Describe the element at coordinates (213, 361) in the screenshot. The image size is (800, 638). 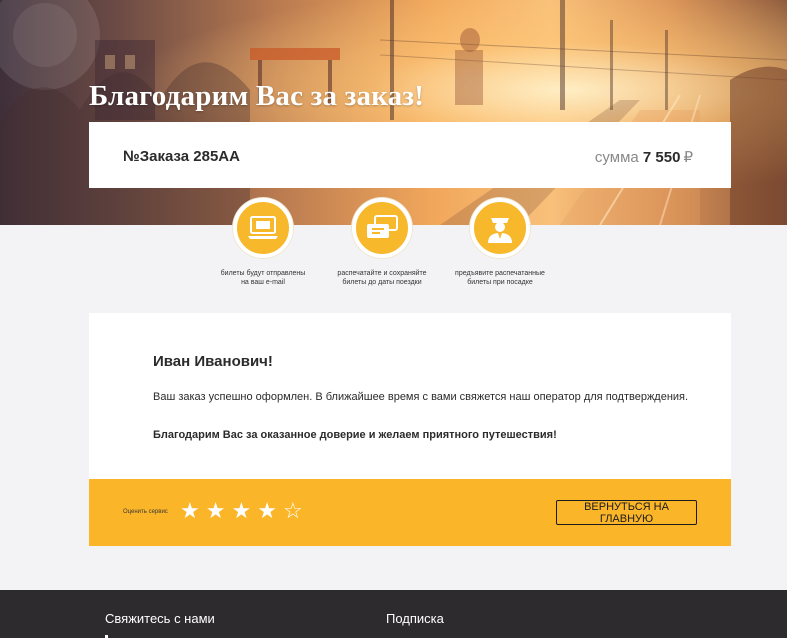
I see `customer-greeting: Иван Иванович!` at that location.